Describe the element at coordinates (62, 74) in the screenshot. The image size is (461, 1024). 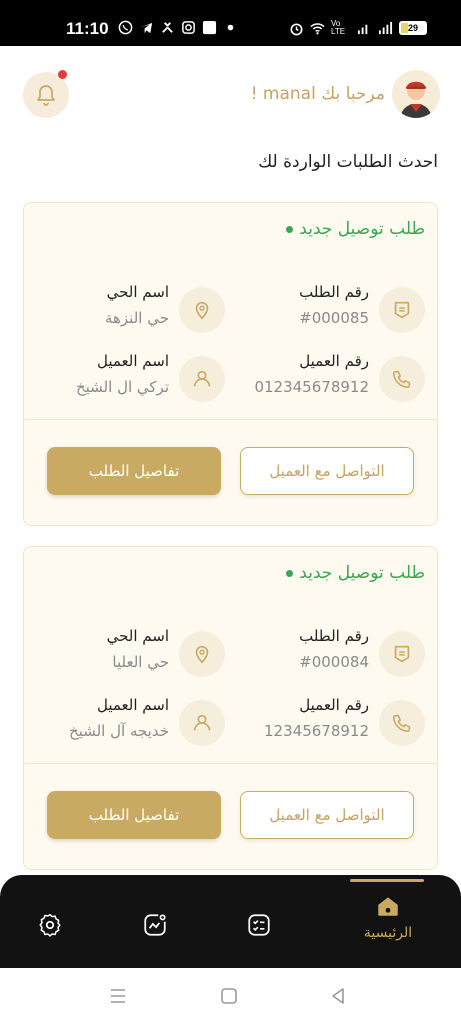
I see `notification-badge` at that location.